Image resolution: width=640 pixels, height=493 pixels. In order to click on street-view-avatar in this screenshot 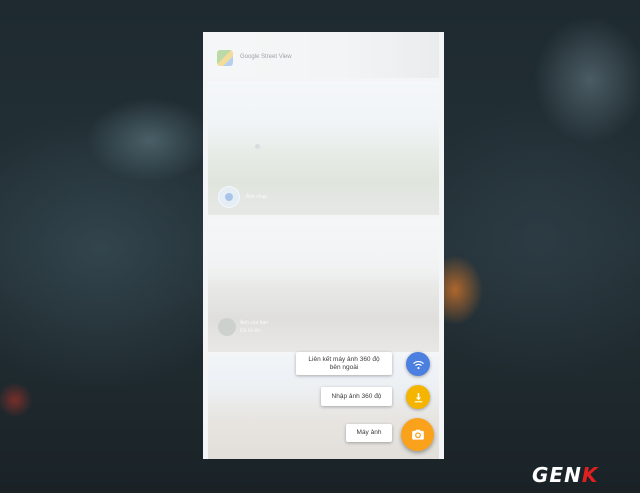, I will do `click(229, 197)`.